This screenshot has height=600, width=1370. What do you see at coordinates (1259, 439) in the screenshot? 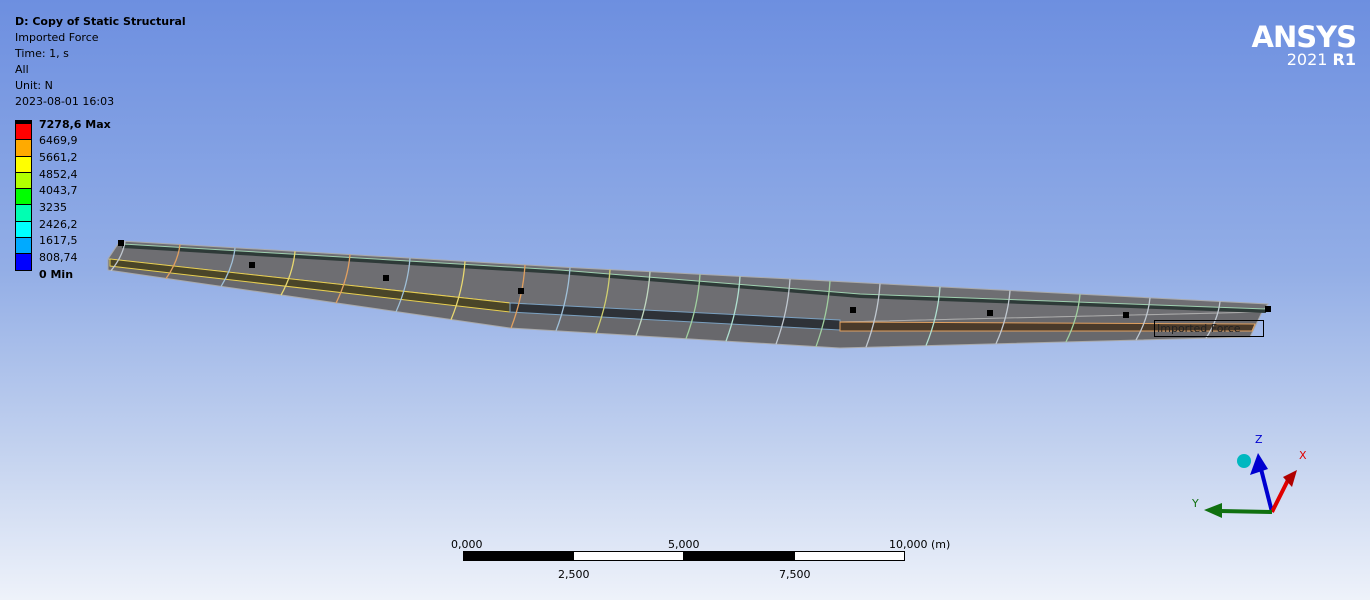
I see `z-label: Z` at bounding box center [1259, 439].